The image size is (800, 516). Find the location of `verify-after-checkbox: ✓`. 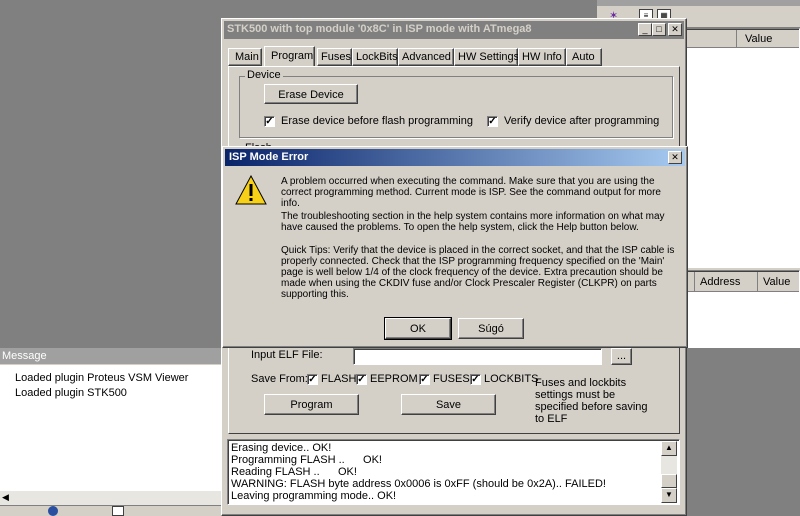

verify-after-checkbox: ✓ is located at coordinates (492, 121).